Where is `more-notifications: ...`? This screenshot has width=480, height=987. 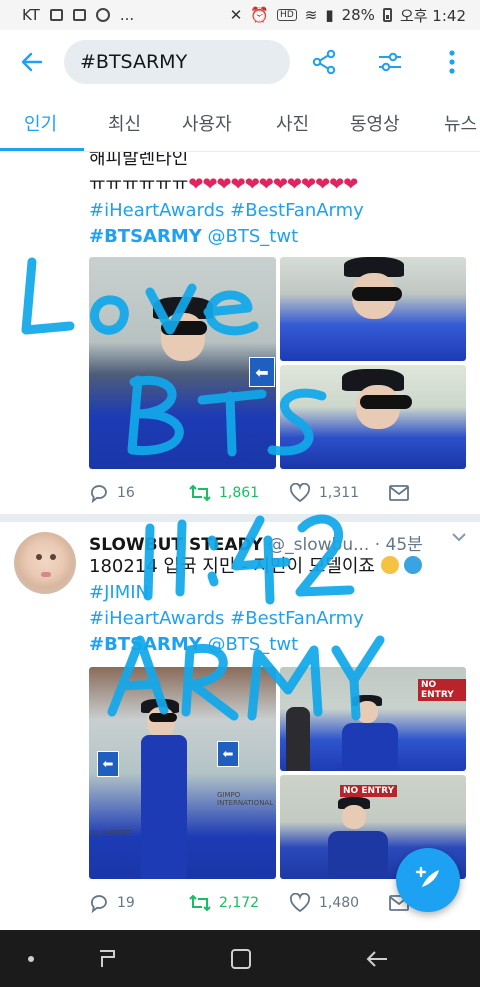 more-notifications: ... is located at coordinates (127, 15).